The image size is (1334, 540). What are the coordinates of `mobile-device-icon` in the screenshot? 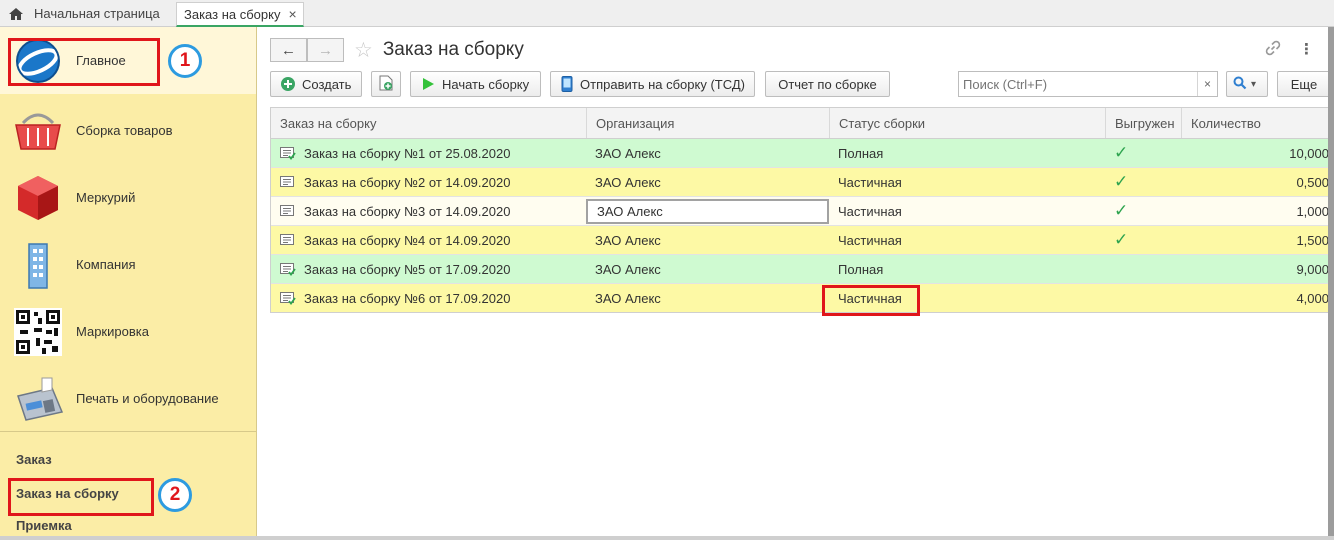 It's located at (567, 84).